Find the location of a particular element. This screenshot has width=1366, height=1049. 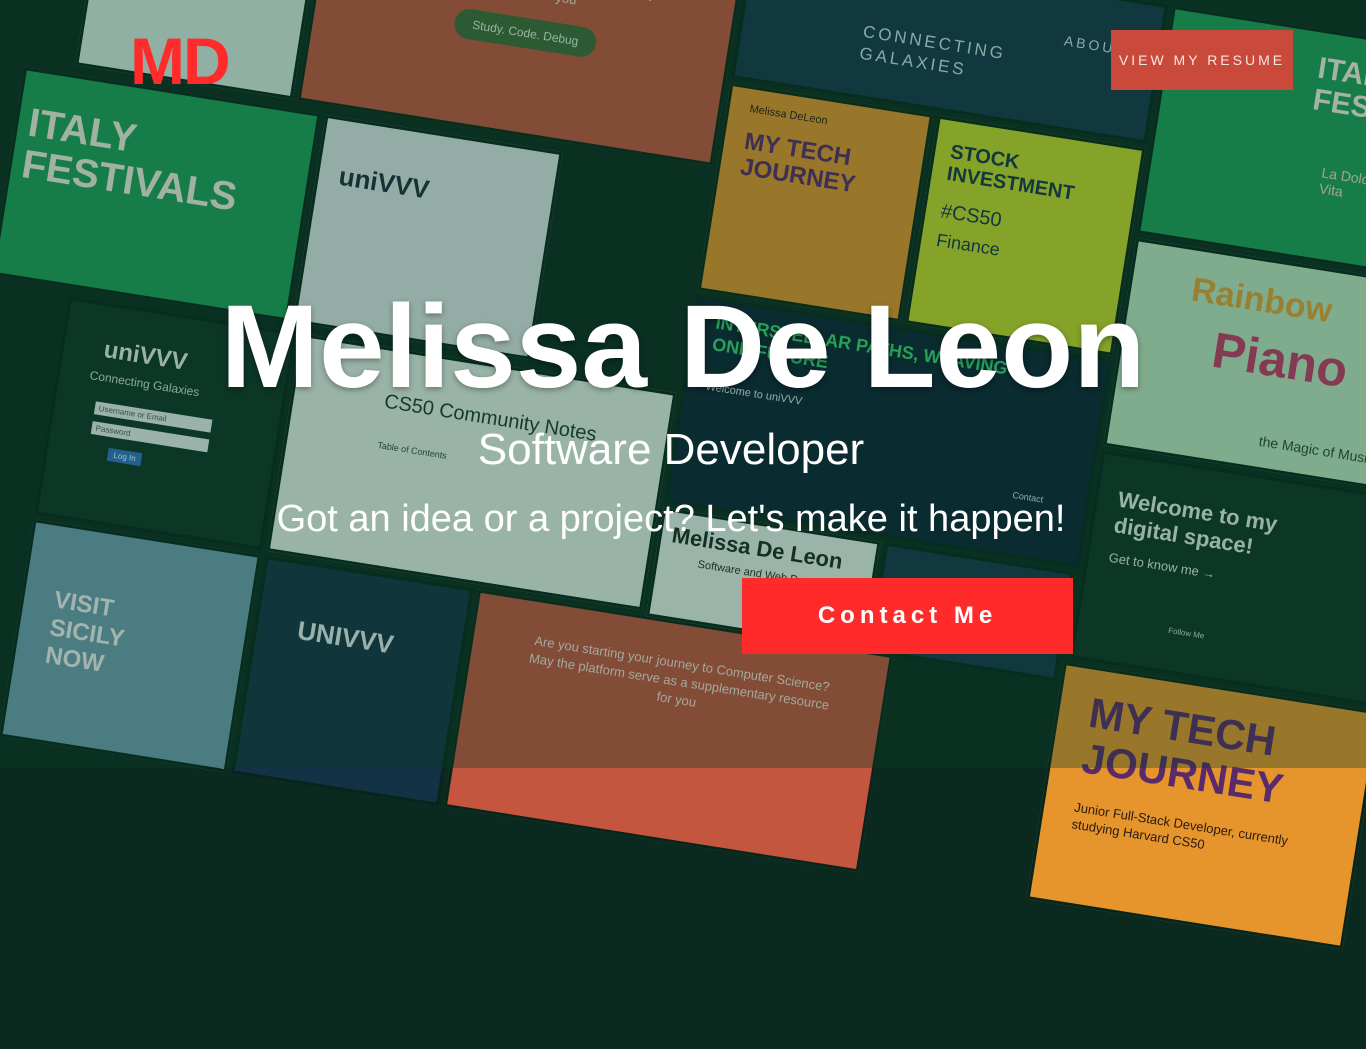

contact-me-button: Contact Me is located at coordinates (907, 616).